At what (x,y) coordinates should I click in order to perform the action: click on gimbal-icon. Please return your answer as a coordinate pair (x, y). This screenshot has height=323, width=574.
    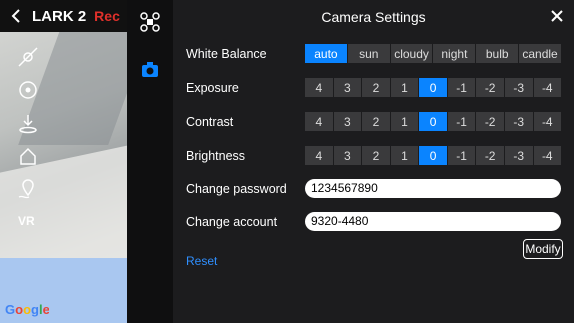
    Looking at the image, I should click on (30, 61).